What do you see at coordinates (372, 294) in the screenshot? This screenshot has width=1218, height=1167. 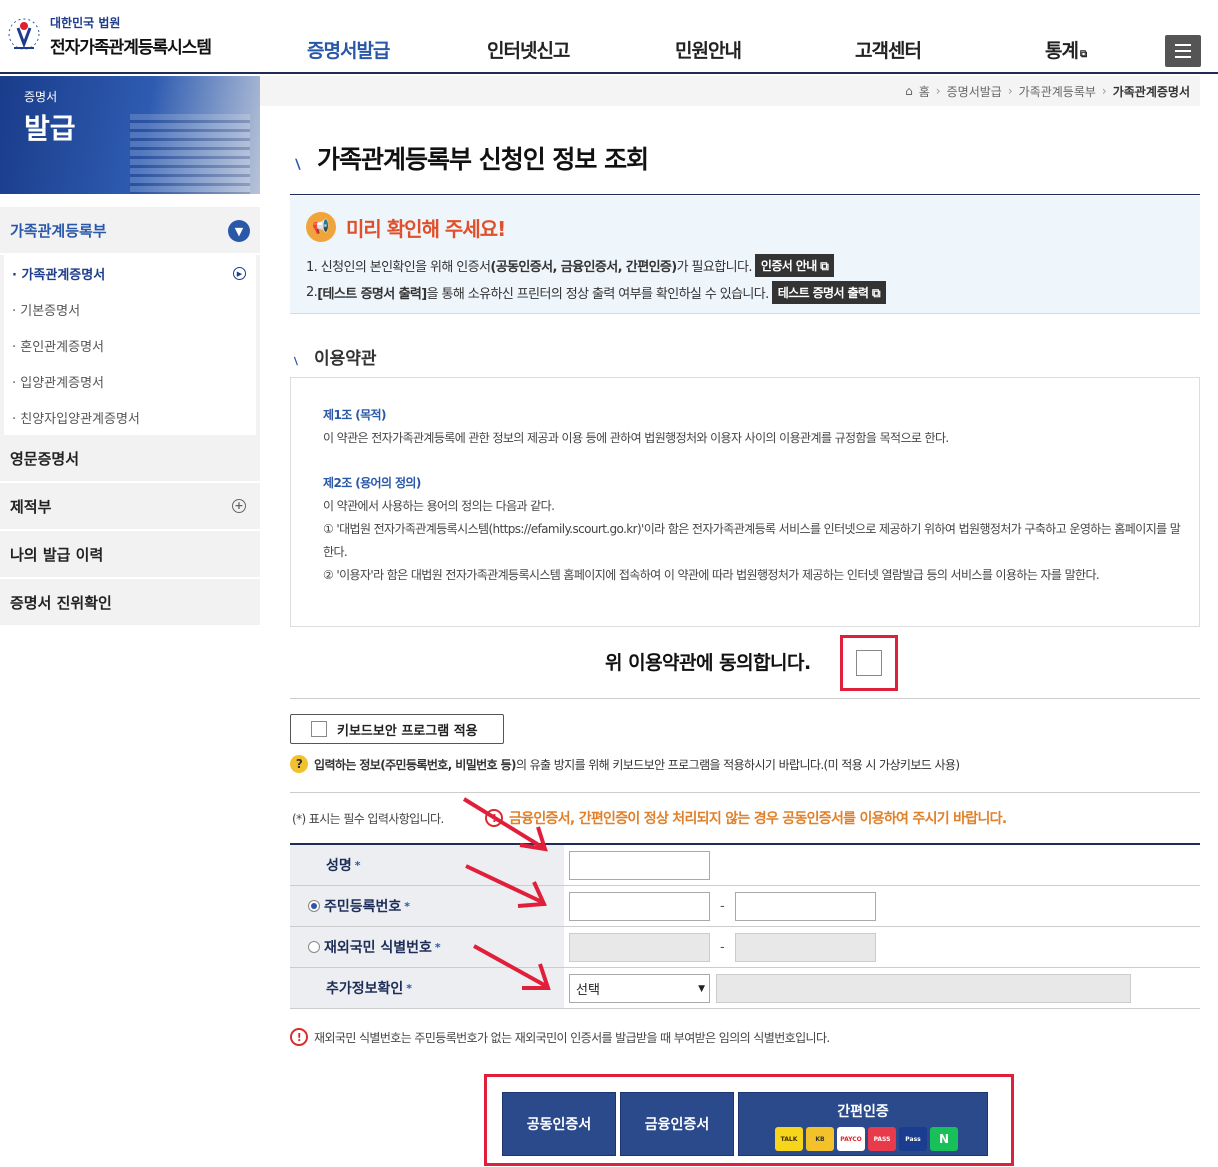 I see `notice-bold: [테스트 증명서 출력]` at bounding box center [372, 294].